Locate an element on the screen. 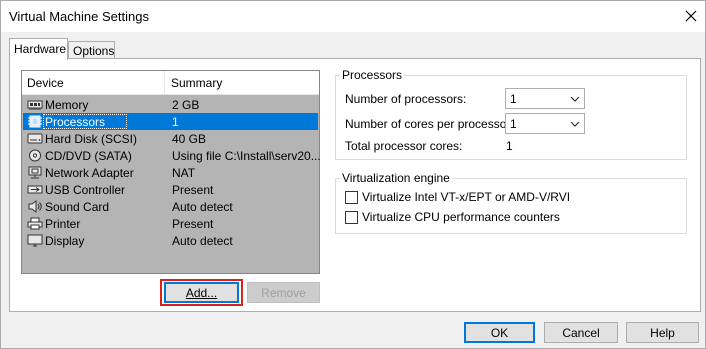  num-processors-select: 1 is located at coordinates (545, 98).